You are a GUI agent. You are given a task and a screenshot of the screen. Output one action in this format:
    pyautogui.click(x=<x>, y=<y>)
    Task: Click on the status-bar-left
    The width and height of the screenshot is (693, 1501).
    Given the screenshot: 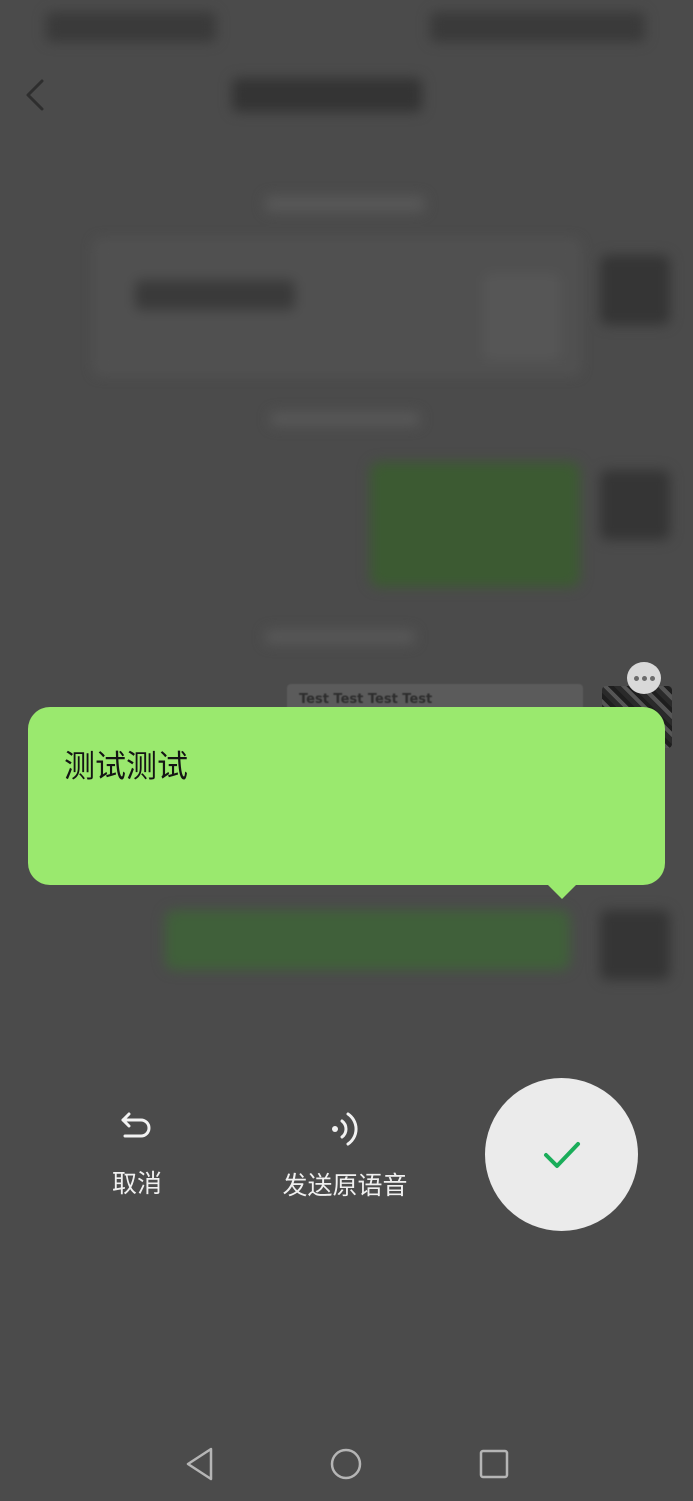 What is the action you would take?
    pyautogui.click(x=131, y=27)
    